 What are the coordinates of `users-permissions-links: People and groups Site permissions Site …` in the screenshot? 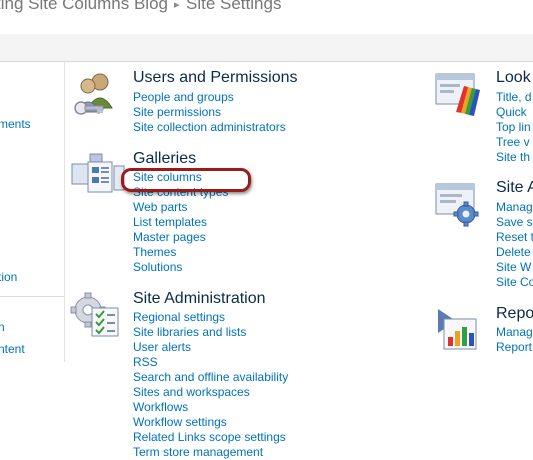 It's located at (209, 112).